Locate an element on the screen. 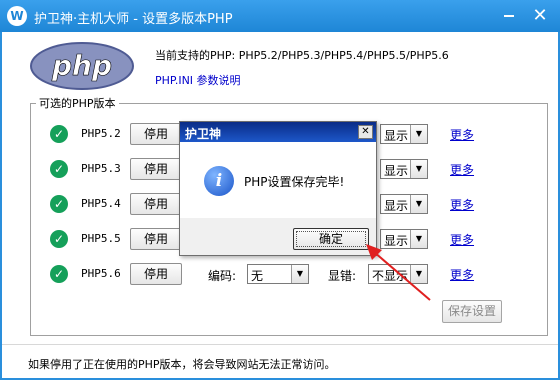 The width and height of the screenshot is (560, 380). red-arrow-annotation is located at coordinates (398, 272).